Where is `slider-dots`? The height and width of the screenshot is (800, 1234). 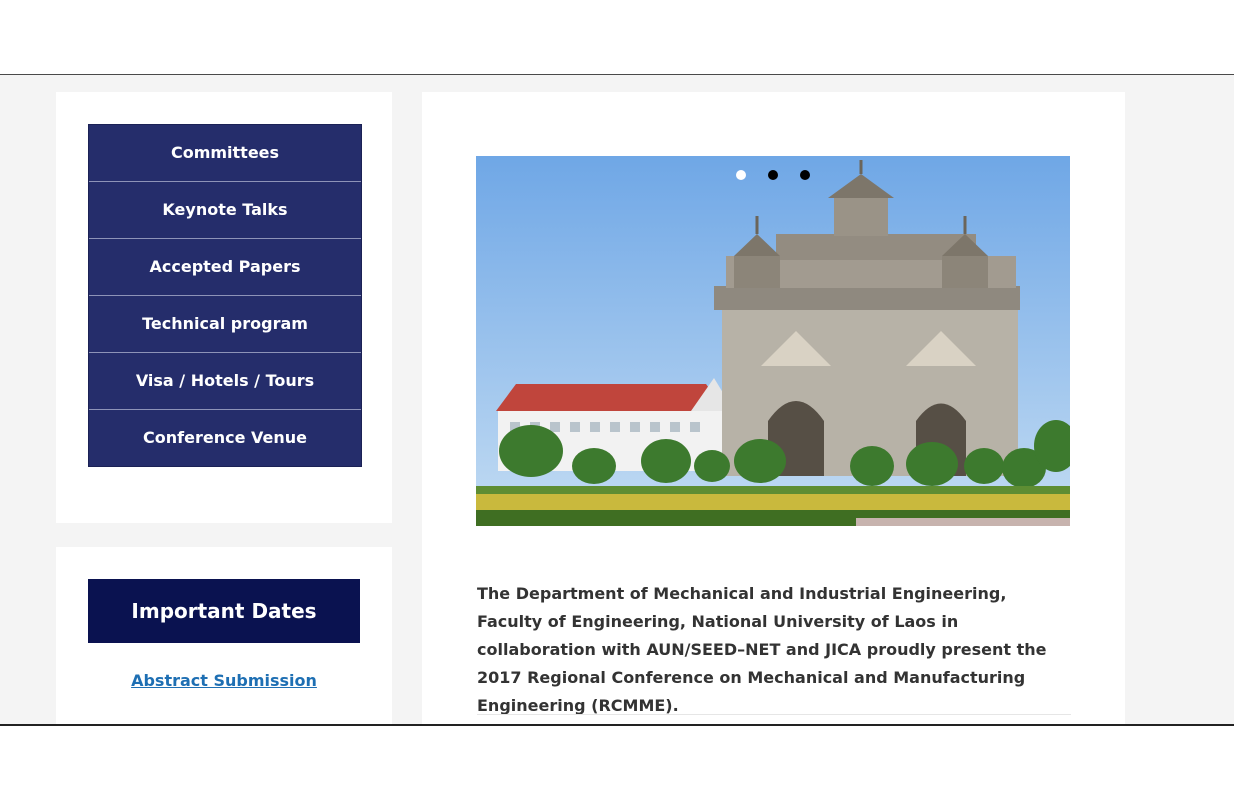
slider-dots is located at coordinates (773, 174).